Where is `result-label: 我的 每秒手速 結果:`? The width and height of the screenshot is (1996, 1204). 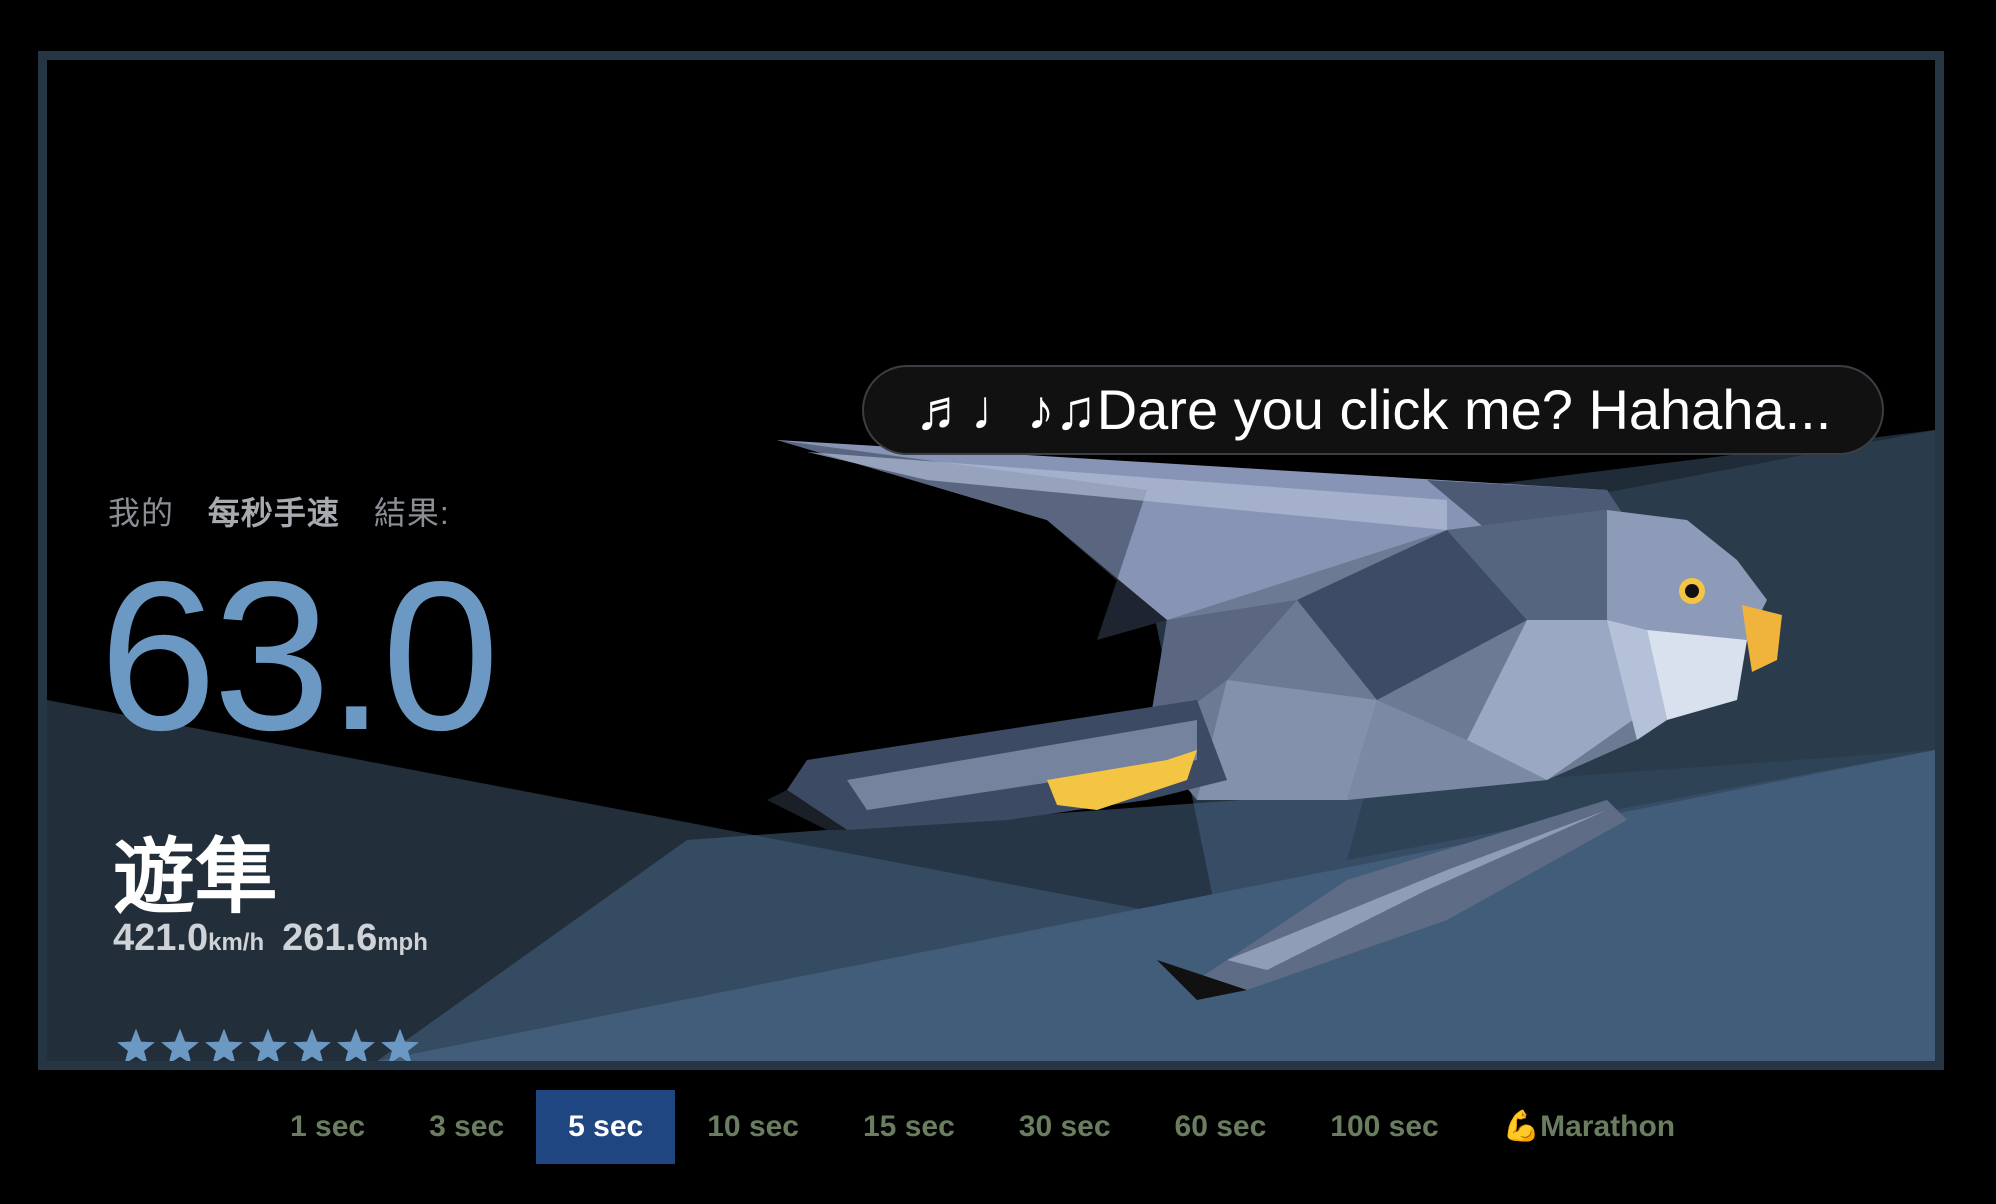
result-label: 我的 每秒手速 結果: is located at coordinates (279, 511).